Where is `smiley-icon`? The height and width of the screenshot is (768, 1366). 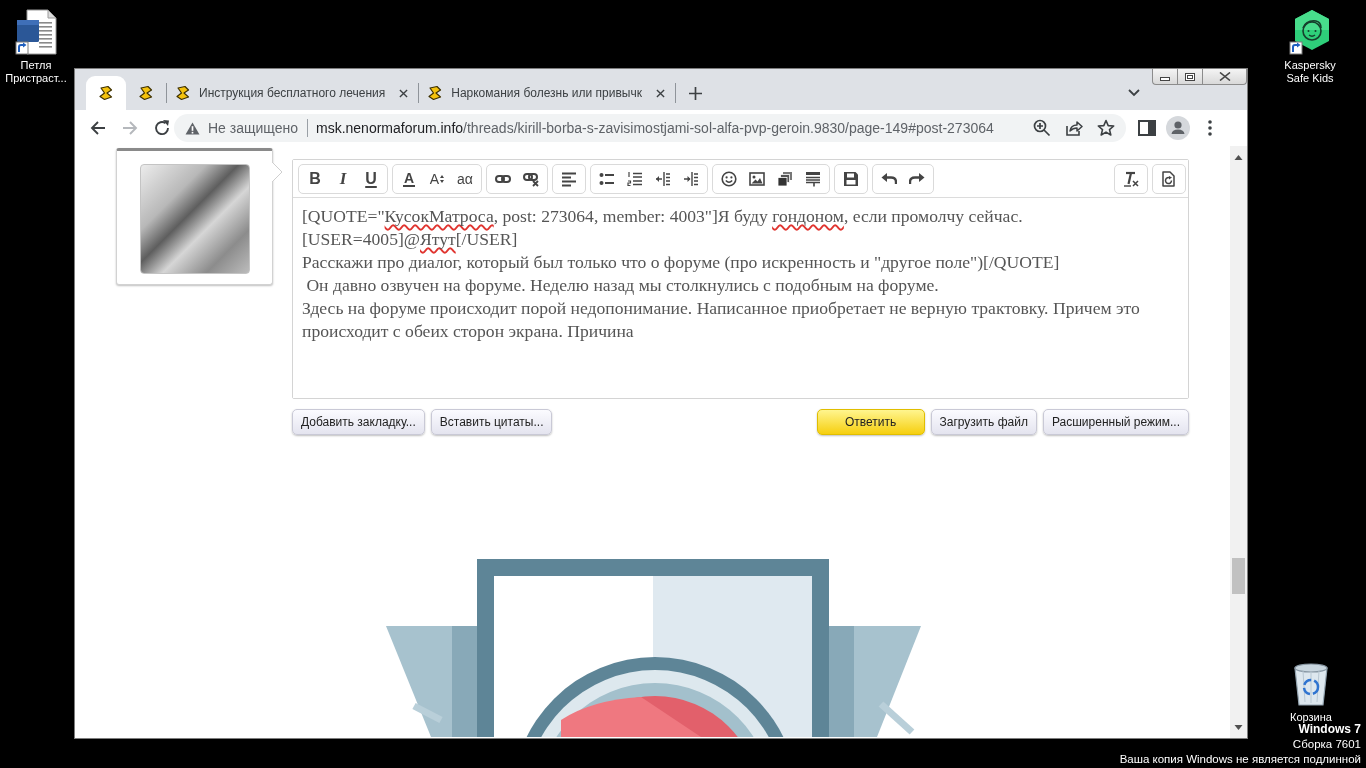 smiley-icon is located at coordinates (729, 178).